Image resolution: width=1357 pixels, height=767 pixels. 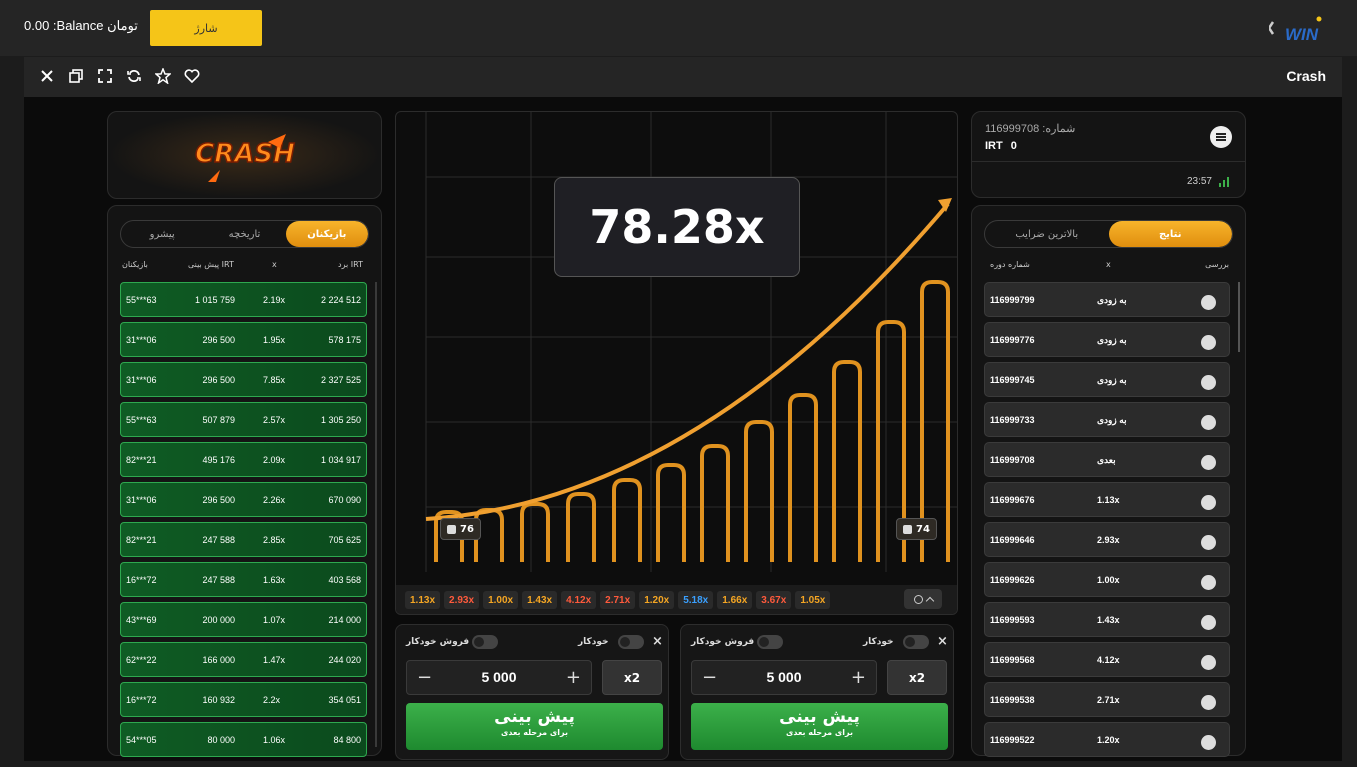 What do you see at coordinates (340, 380) in the screenshot?
I see `player-win: 2 327 525` at bounding box center [340, 380].